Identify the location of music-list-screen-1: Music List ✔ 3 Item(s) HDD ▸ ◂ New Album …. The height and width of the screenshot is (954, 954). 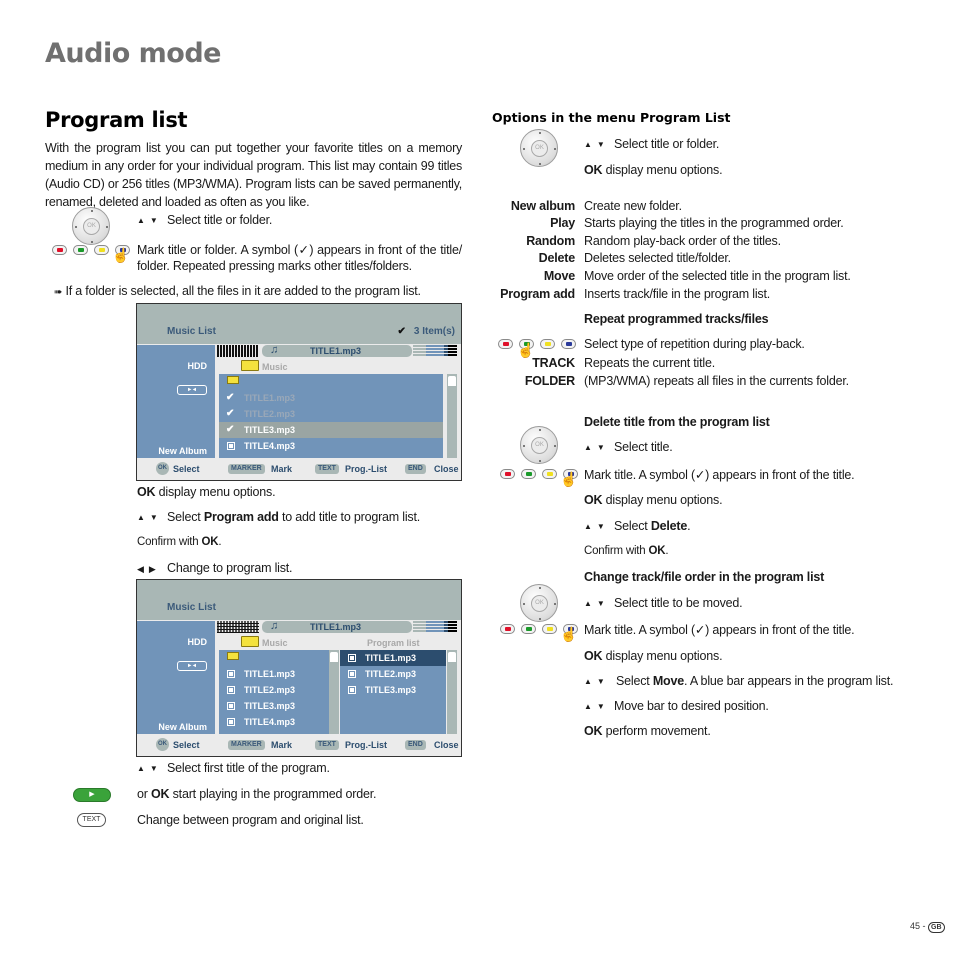
(299, 392).